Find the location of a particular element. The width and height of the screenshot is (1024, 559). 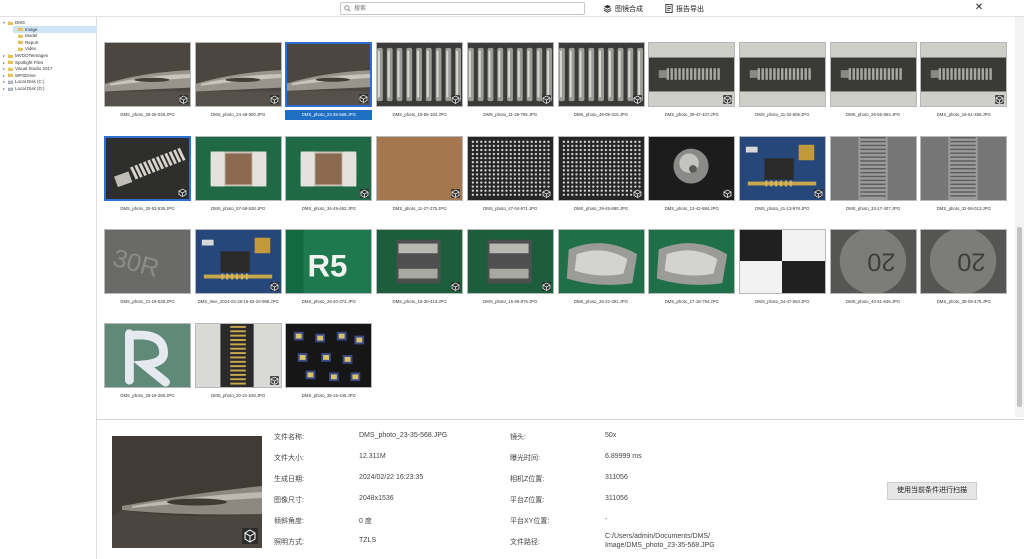

report-export-button: 报告导出 is located at coordinates (684, 8).